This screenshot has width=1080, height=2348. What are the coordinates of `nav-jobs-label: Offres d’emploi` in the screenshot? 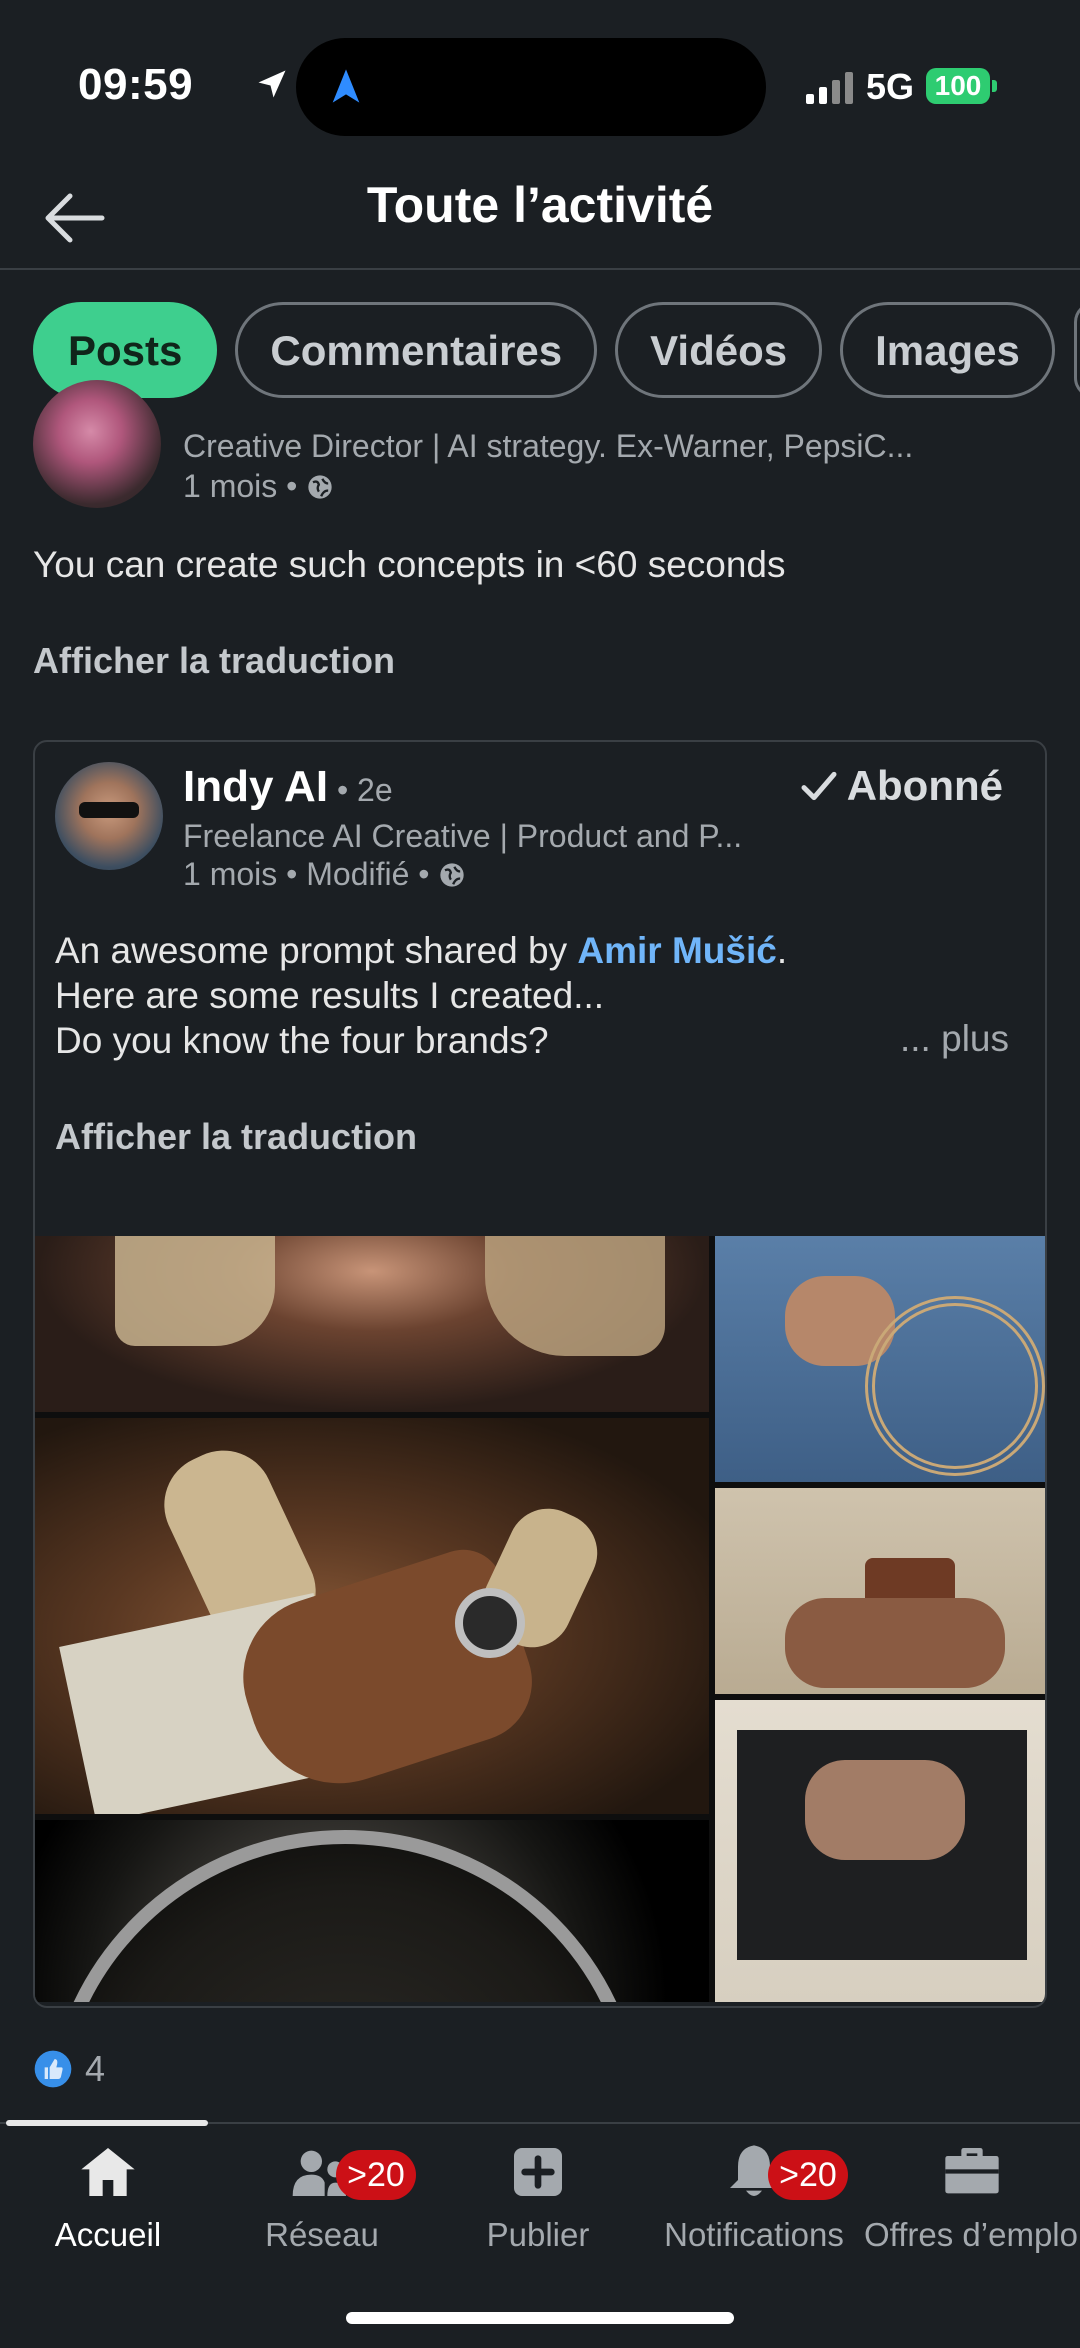 It's located at (972, 2234).